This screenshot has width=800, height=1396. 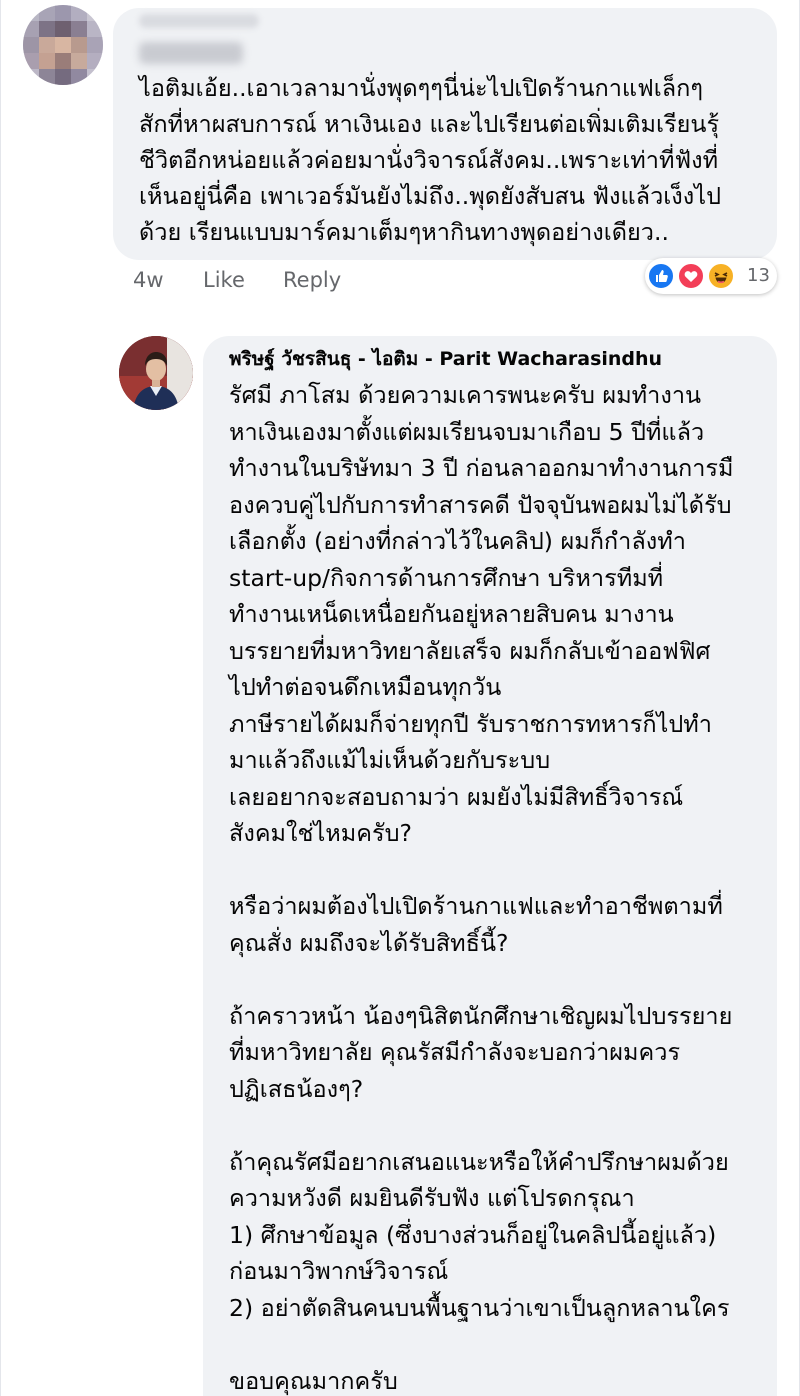 What do you see at coordinates (758, 275) in the screenshot?
I see `reaction-count: 13` at bounding box center [758, 275].